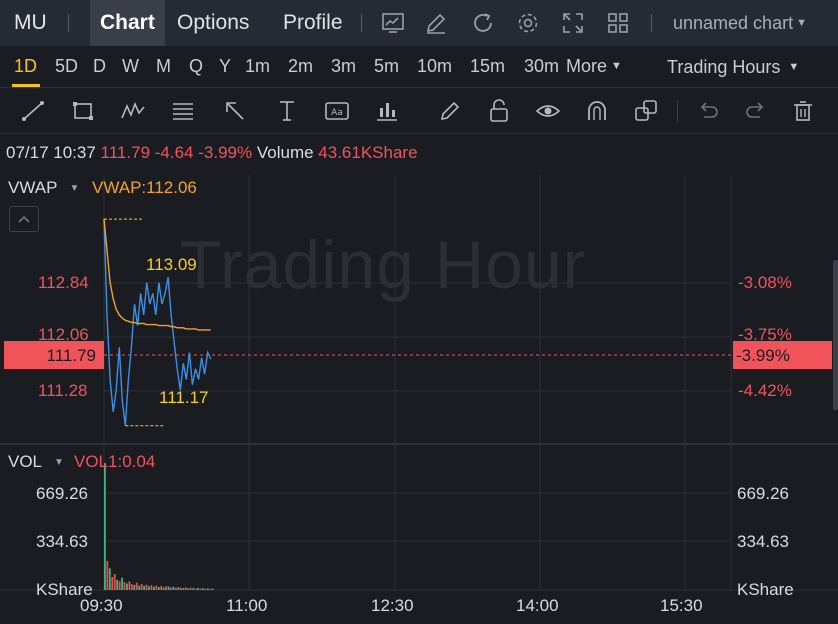  What do you see at coordinates (183, 111) in the screenshot?
I see `fibonacci-icon` at bounding box center [183, 111].